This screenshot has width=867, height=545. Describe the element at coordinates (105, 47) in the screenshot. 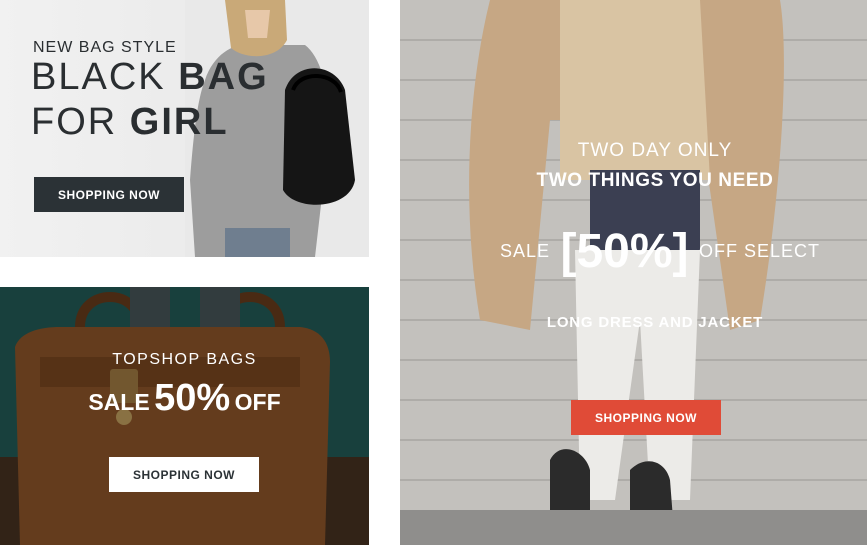

I see `banner-eyebrow: NEW BAG STYLE` at that location.